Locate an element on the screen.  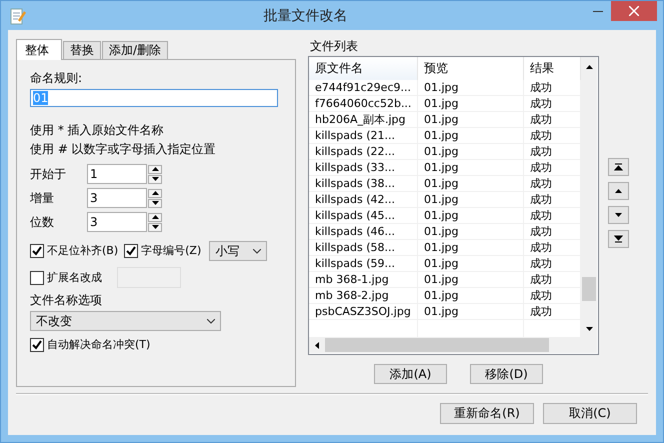
close-button is located at coordinates (634, 11).